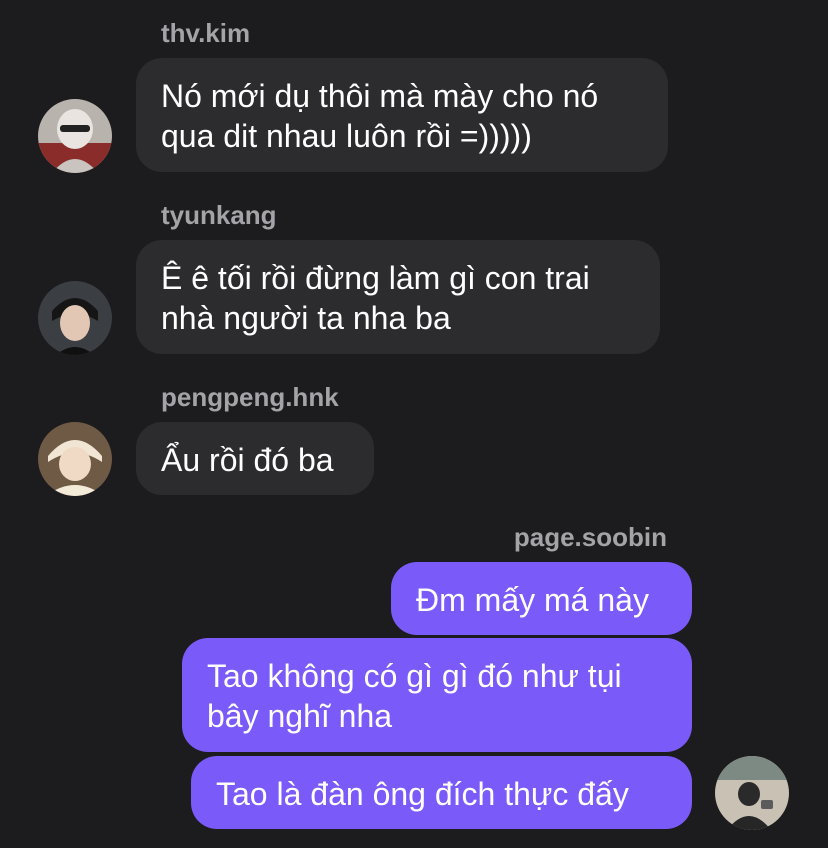 The width and height of the screenshot is (828, 848). I want to click on sender-name: pengpeng.hnk, so click(250, 397).